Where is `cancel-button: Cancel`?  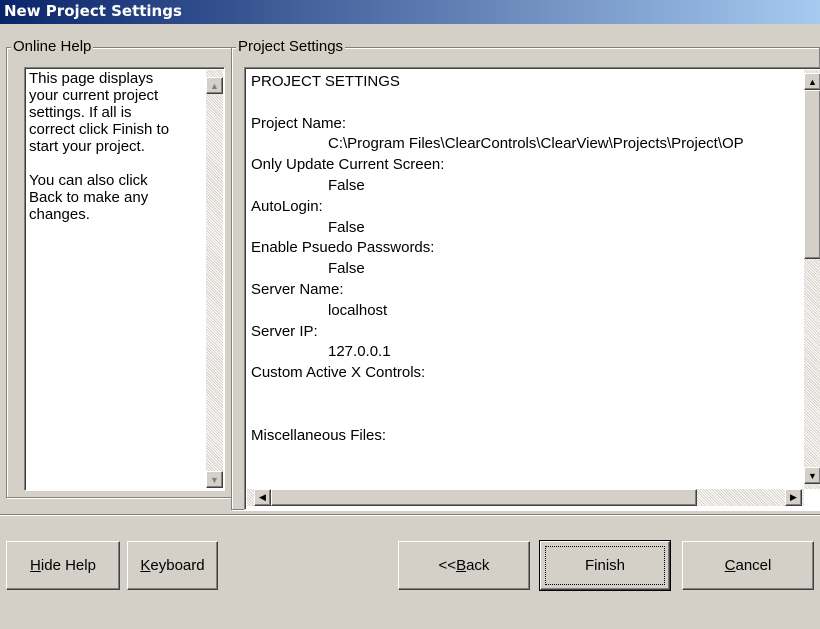
cancel-button: Cancel is located at coordinates (748, 565).